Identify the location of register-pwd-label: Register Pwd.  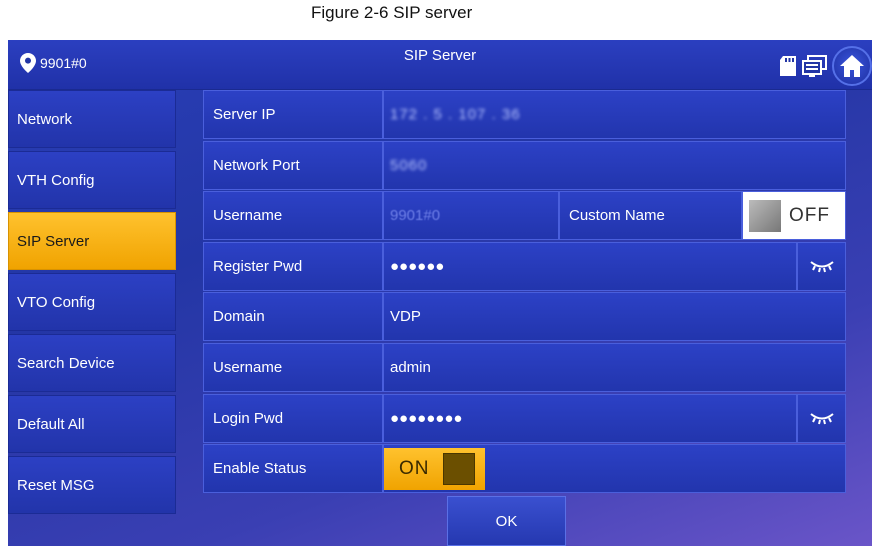
(293, 266).